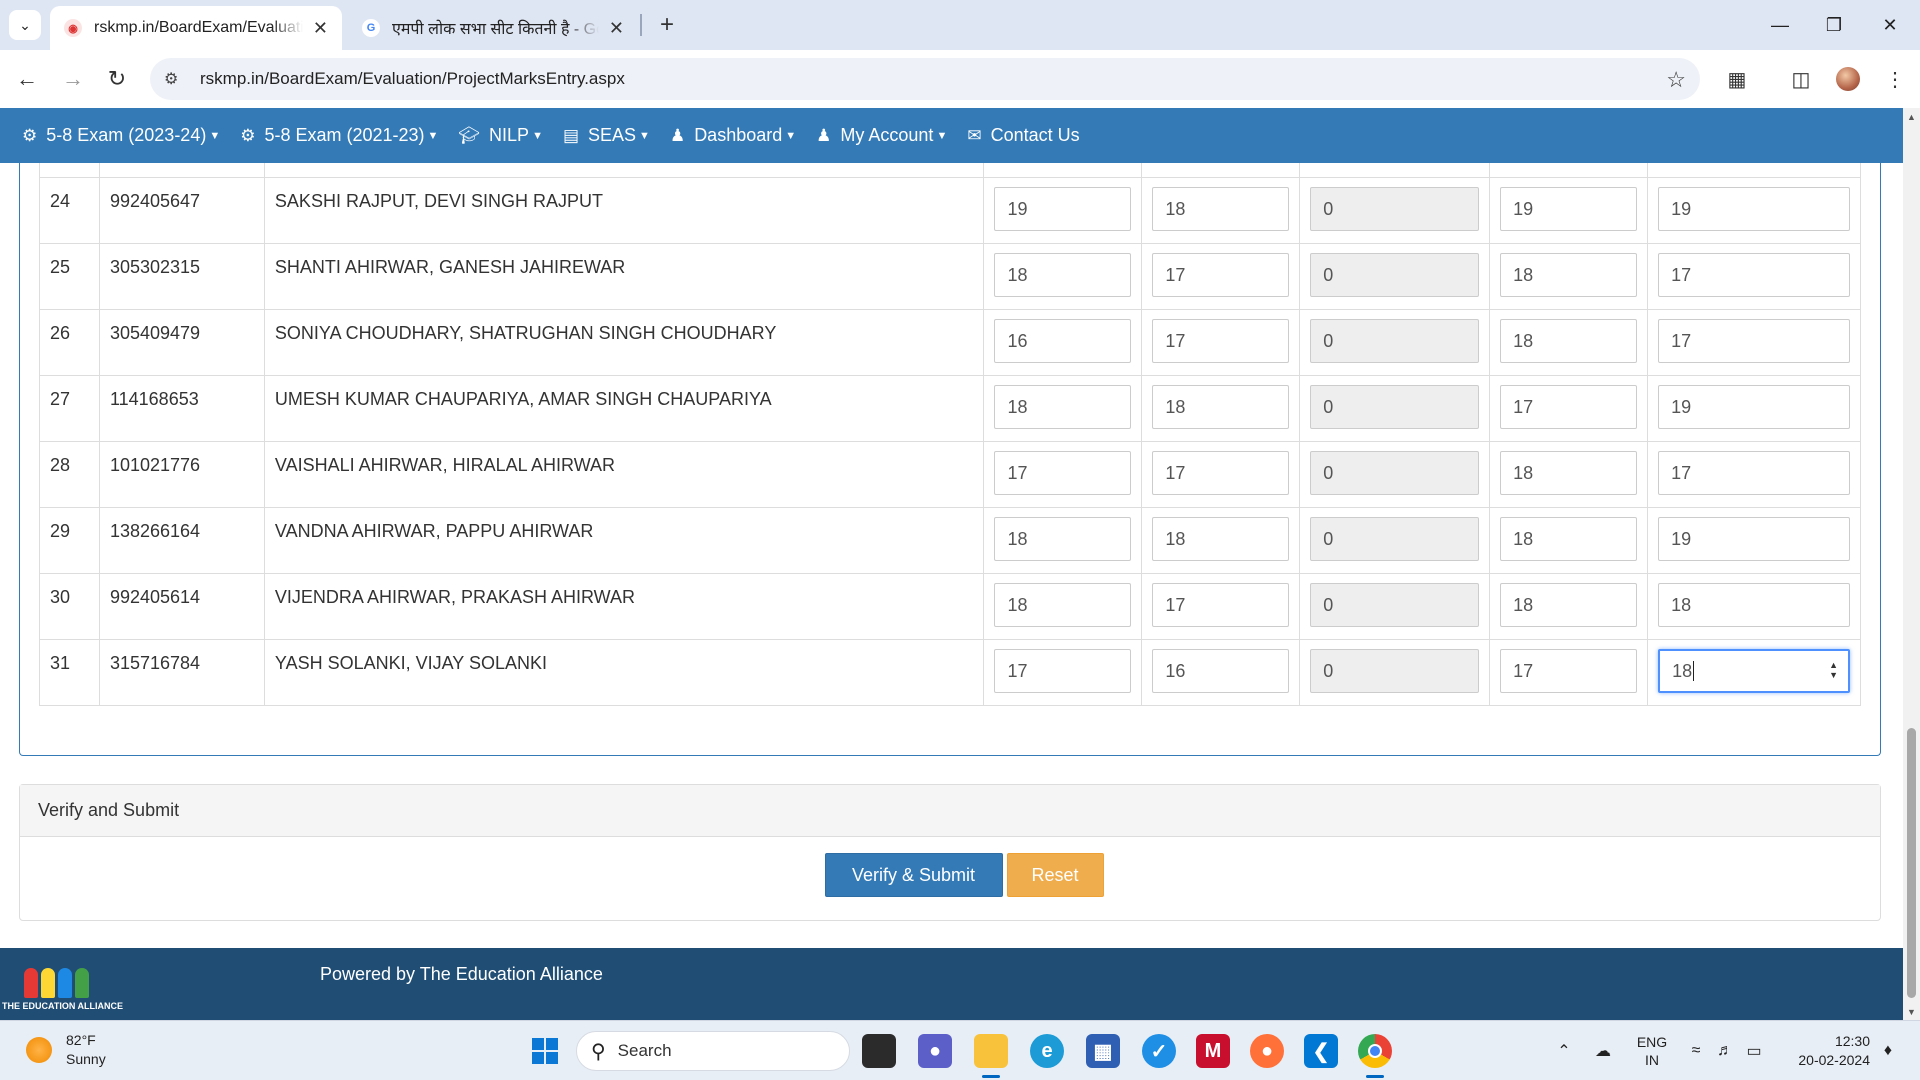 The width and height of the screenshot is (1920, 1080). Describe the element at coordinates (667, 25) in the screenshot. I see `new-tab-button: +` at that location.